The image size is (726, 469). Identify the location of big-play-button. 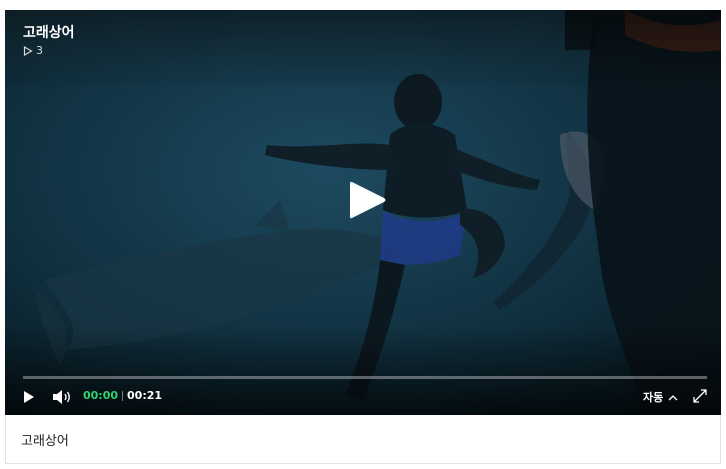
(367, 200).